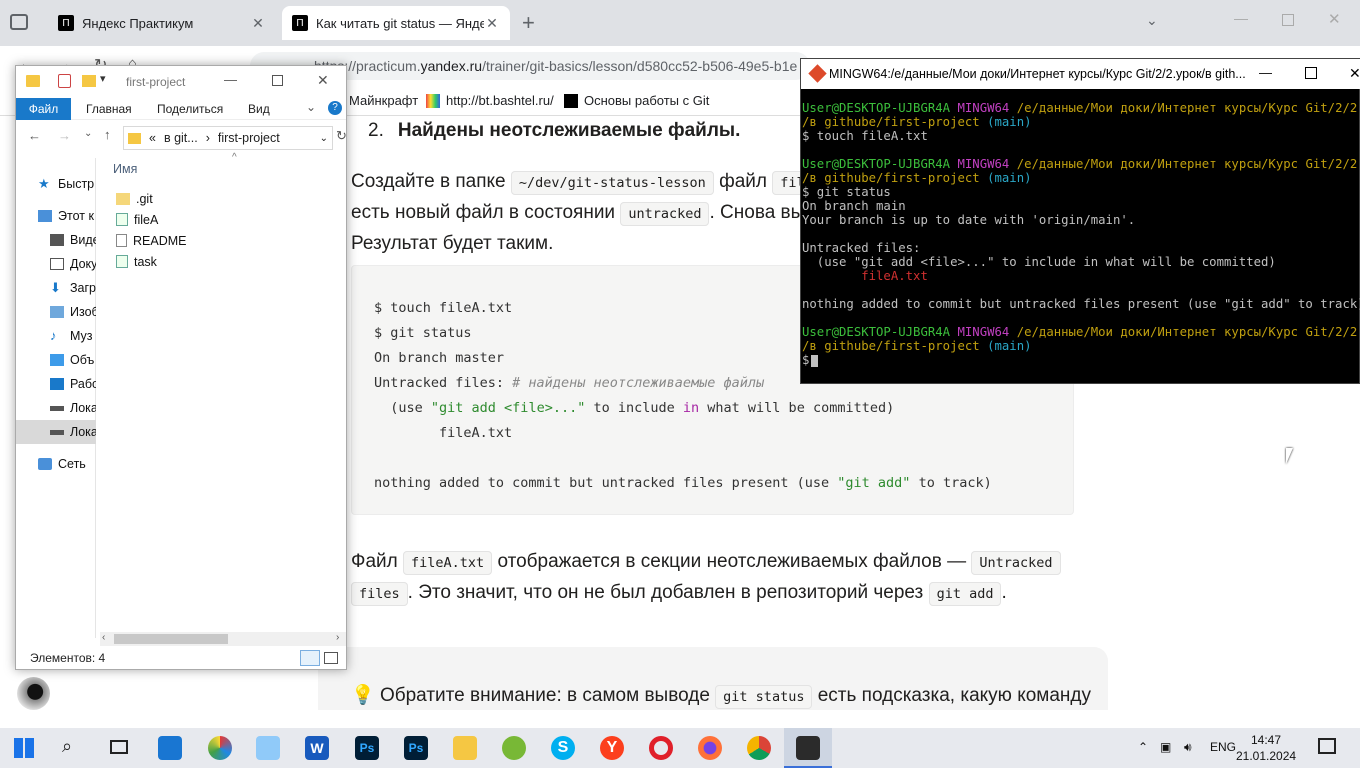  What do you see at coordinates (109, 109) in the screenshot?
I see `ribbon-tab-home: Главная` at bounding box center [109, 109].